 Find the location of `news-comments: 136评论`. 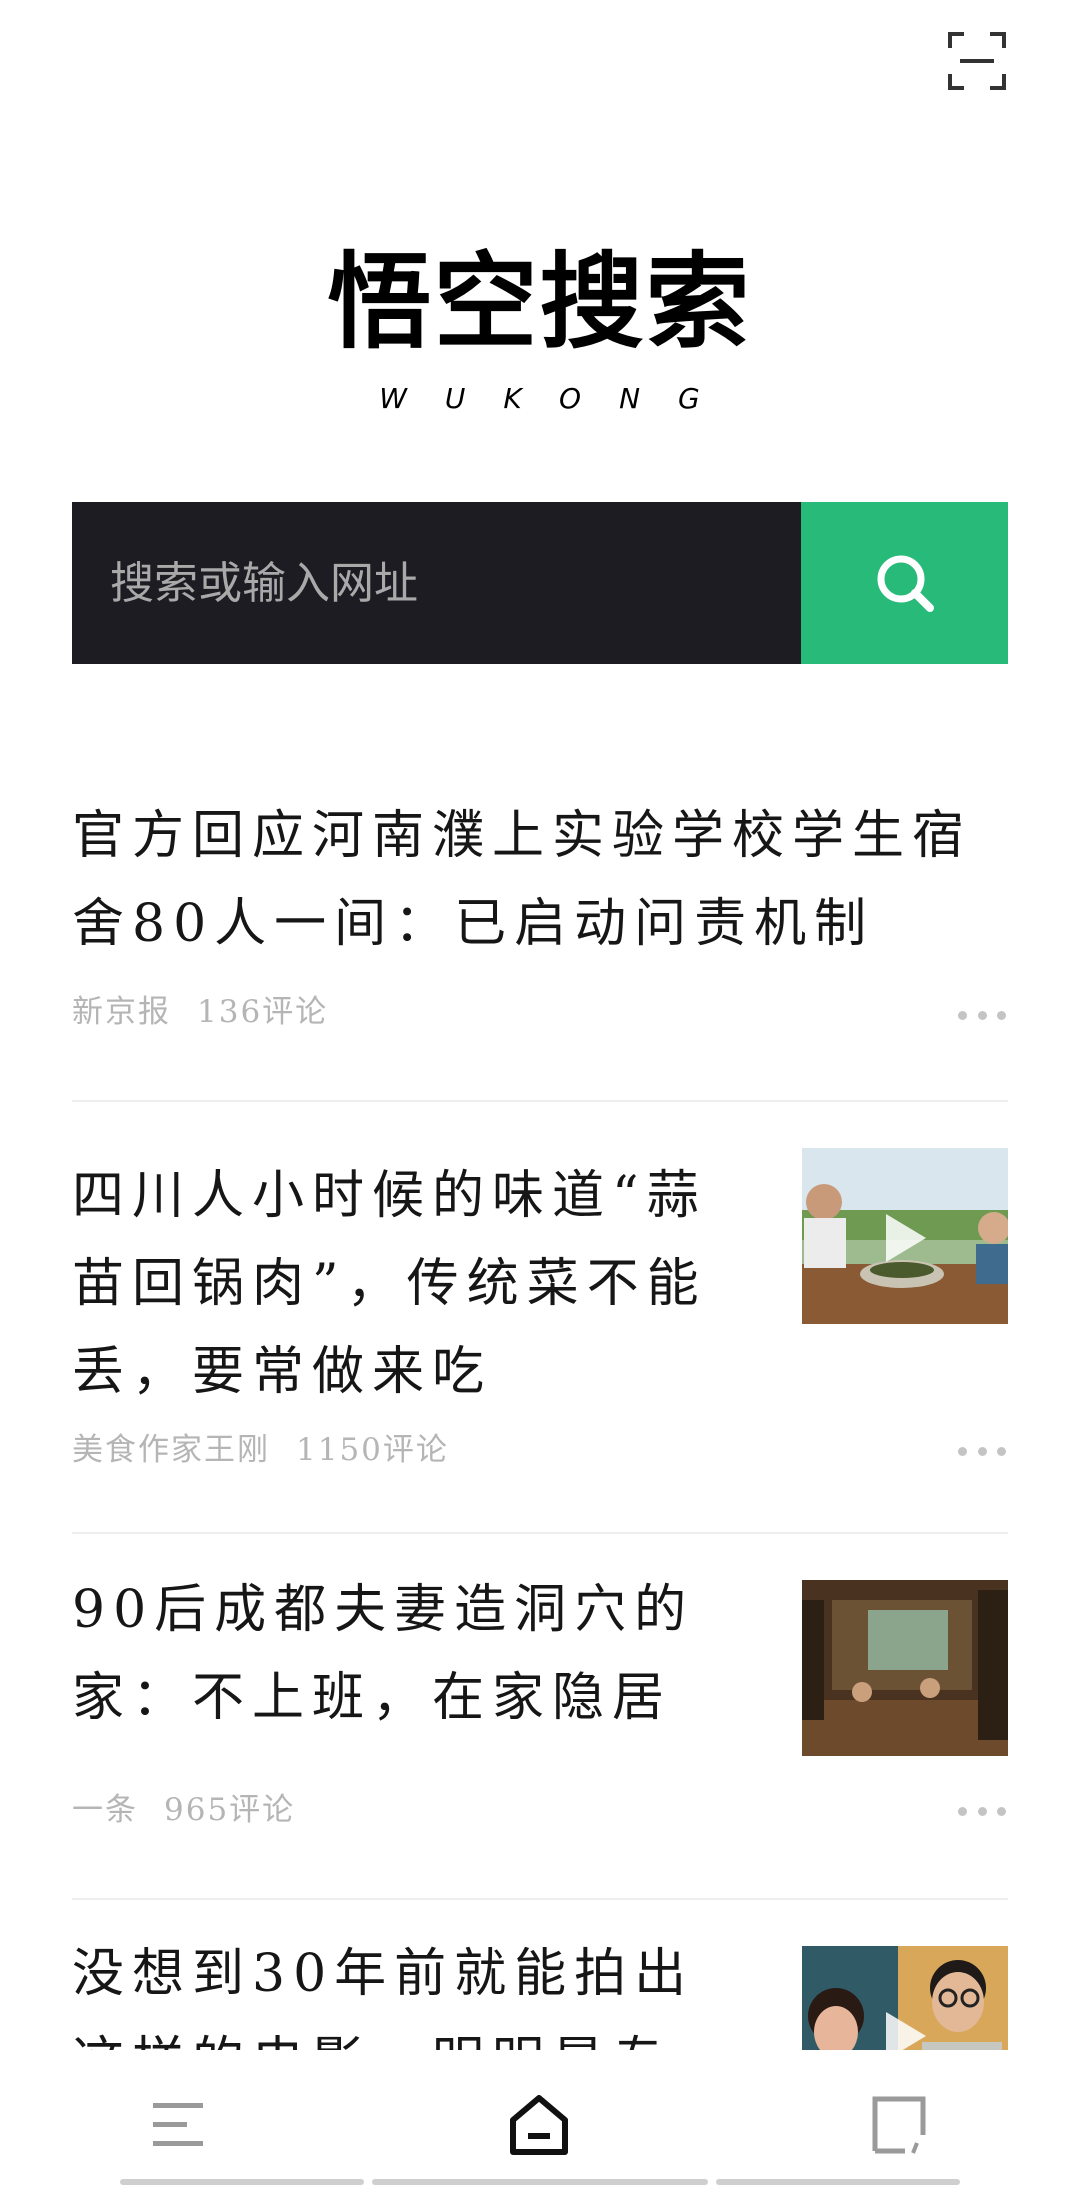

news-comments: 136评论 is located at coordinates (263, 1012).